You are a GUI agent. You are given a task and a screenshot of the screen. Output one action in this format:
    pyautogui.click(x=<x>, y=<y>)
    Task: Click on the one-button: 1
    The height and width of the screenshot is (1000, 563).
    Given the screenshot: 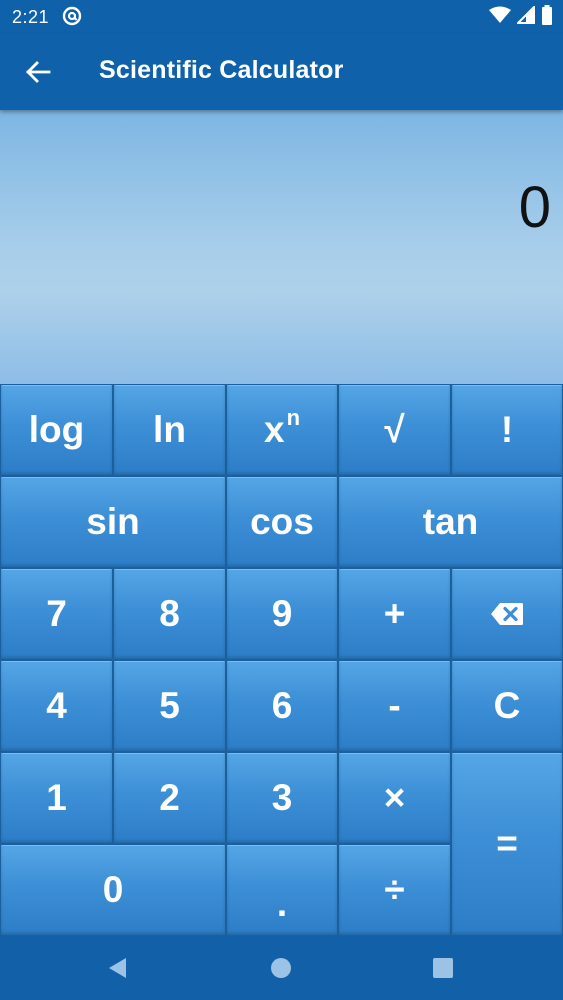 What is the action you would take?
    pyautogui.click(x=56, y=798)
    